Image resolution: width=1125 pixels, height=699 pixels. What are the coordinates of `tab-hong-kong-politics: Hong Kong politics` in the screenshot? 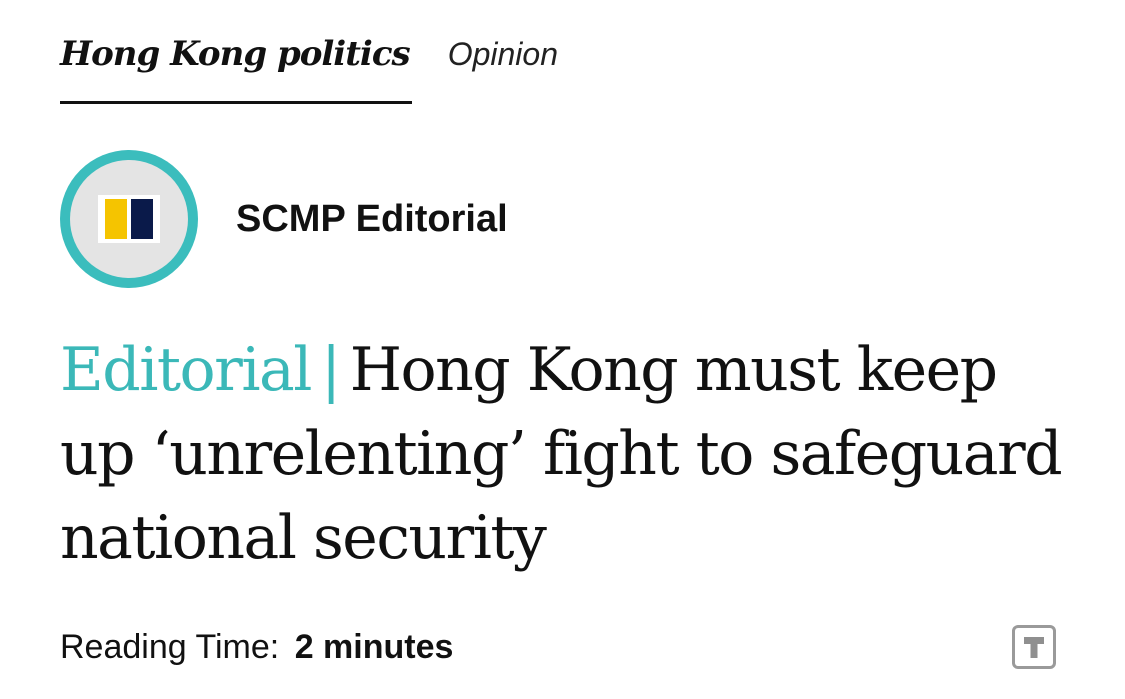 It's located at (236, 67).